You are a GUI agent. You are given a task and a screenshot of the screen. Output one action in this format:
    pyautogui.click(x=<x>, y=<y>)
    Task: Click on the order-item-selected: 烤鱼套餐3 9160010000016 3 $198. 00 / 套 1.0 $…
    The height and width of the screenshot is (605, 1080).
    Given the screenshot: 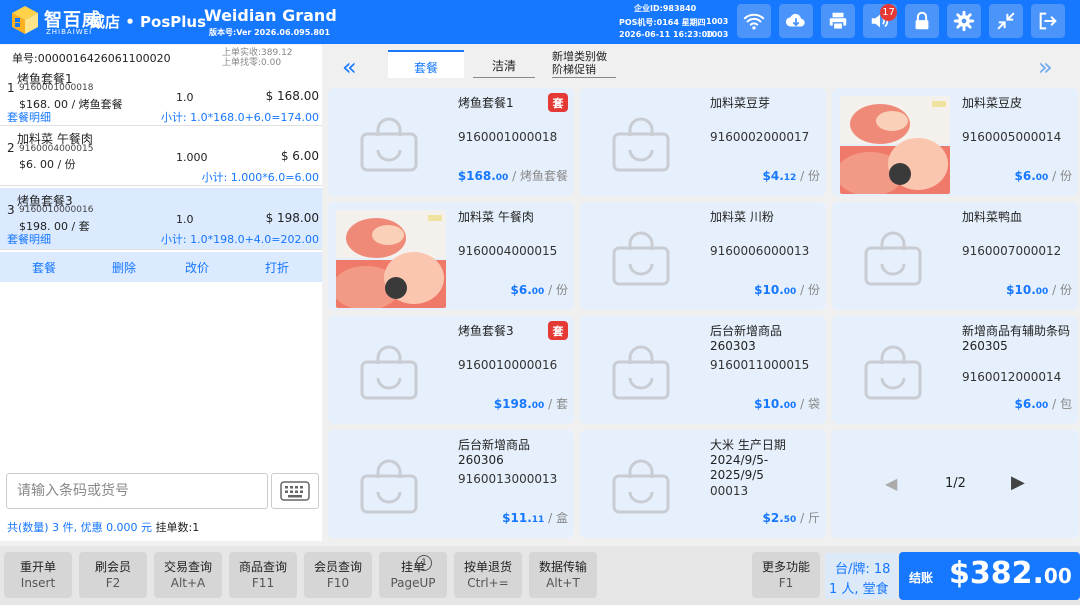 What is the action you would take?
    pyautogui.click(x=161, y=219)
    